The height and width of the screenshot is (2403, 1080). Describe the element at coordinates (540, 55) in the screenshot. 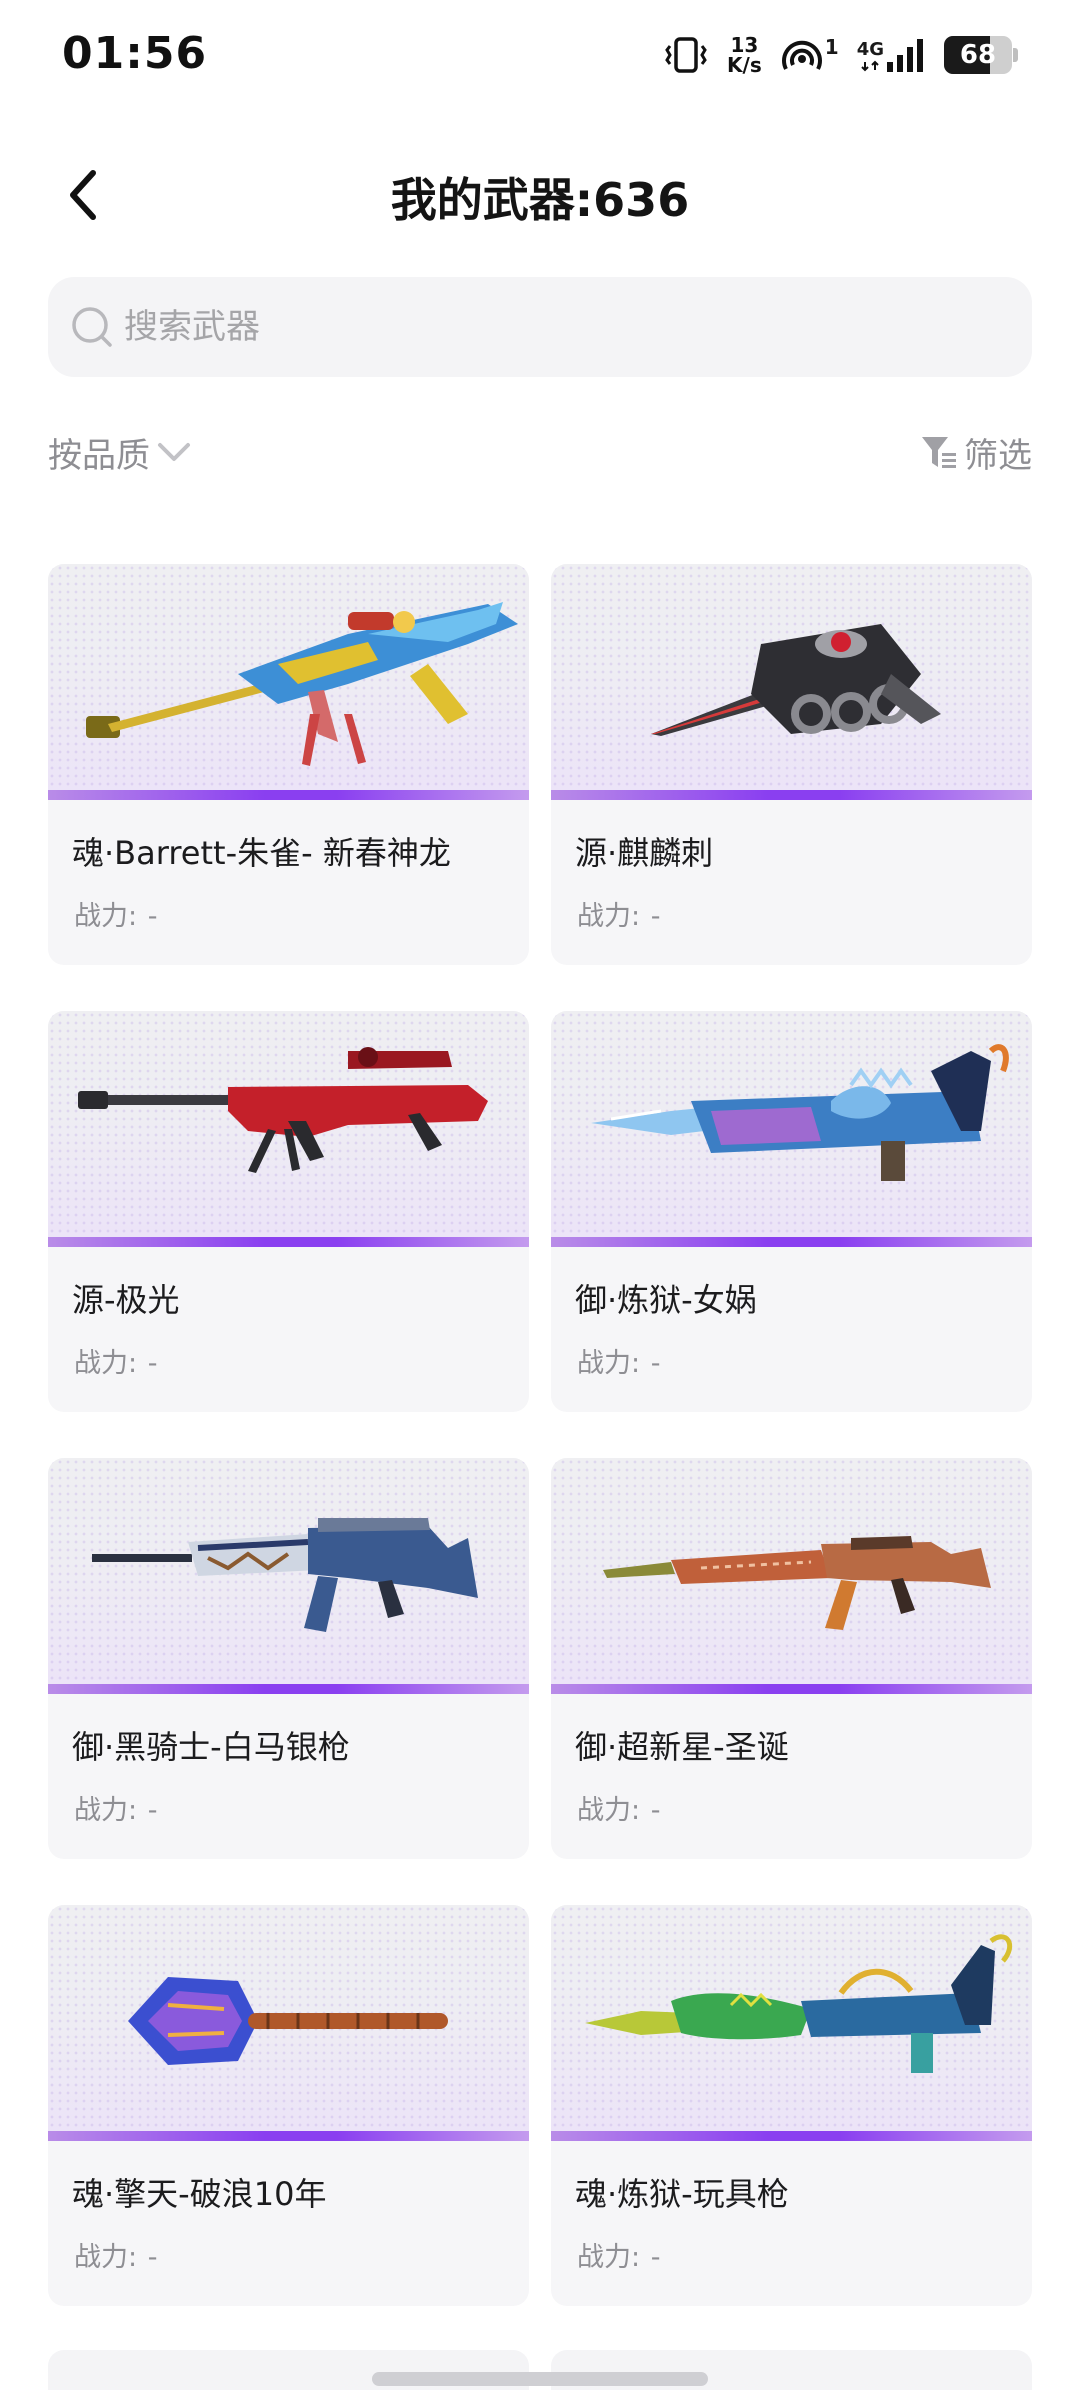

I see `status-bar: 01:56 13 K/s 1 4G 68` at that location.